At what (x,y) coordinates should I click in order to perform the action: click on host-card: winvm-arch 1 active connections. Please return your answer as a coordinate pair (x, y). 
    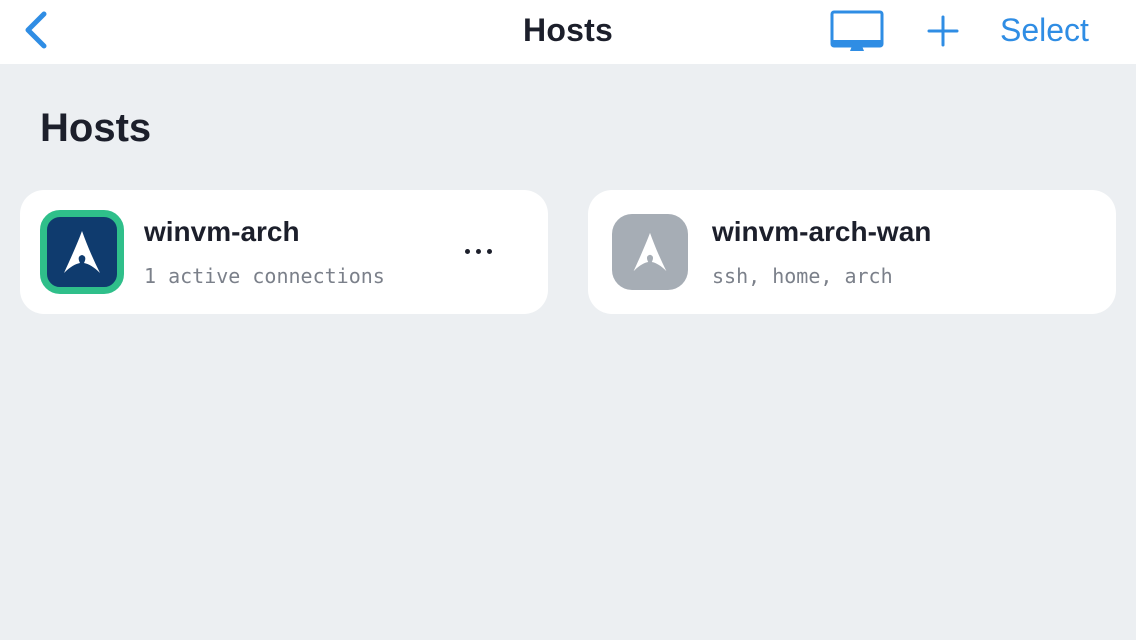
    Looking at the image, I should click on (284, 252).